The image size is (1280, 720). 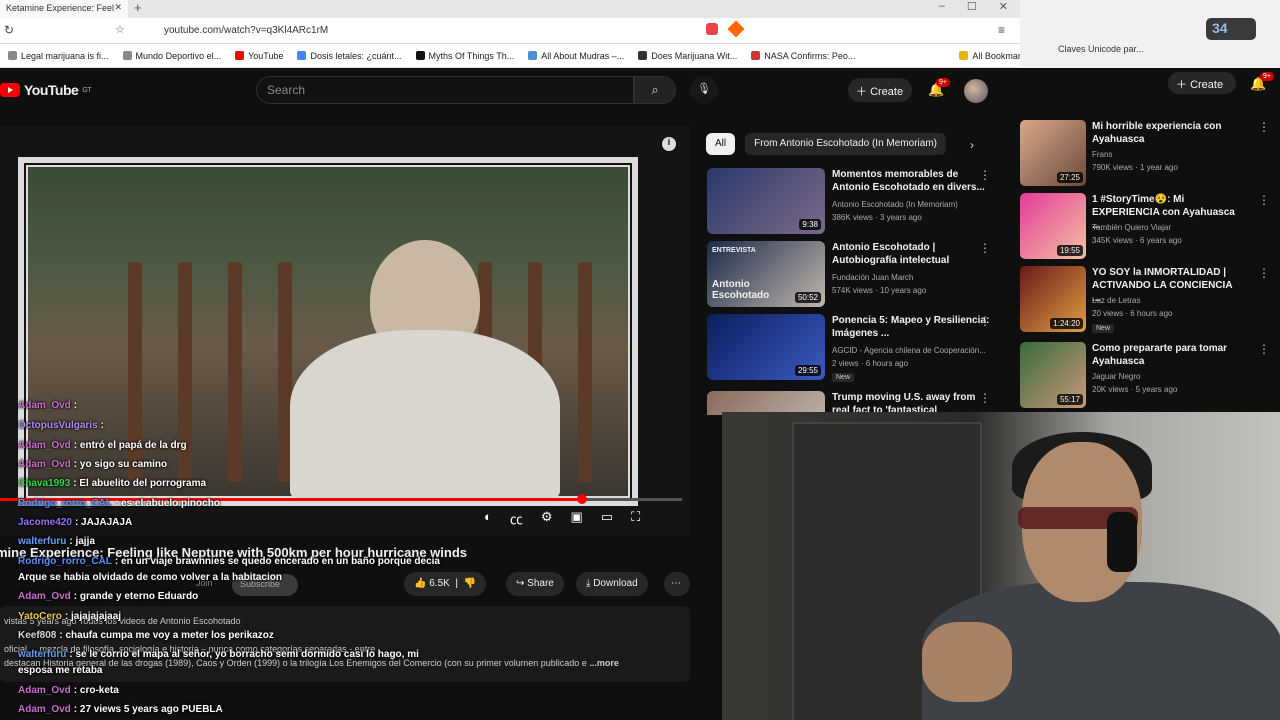 I want to click on recommendation-thumbnail: 55:17, so click(x=1053, y=375).